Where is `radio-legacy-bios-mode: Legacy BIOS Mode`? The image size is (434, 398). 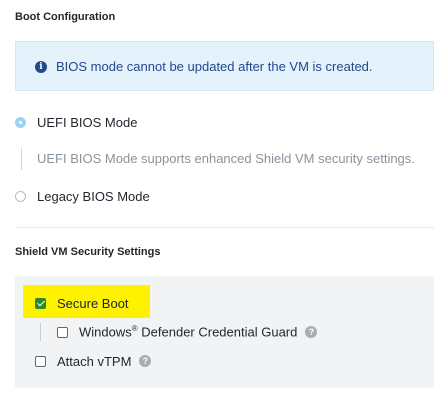
radio-legacy-bios-mode: Legacy BIOS Mode is located at coordinates (82, 196).